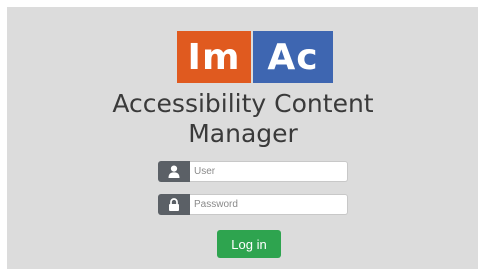 This screenshot has width=486, height=275. I want to click on password-field, so click(253, 204).